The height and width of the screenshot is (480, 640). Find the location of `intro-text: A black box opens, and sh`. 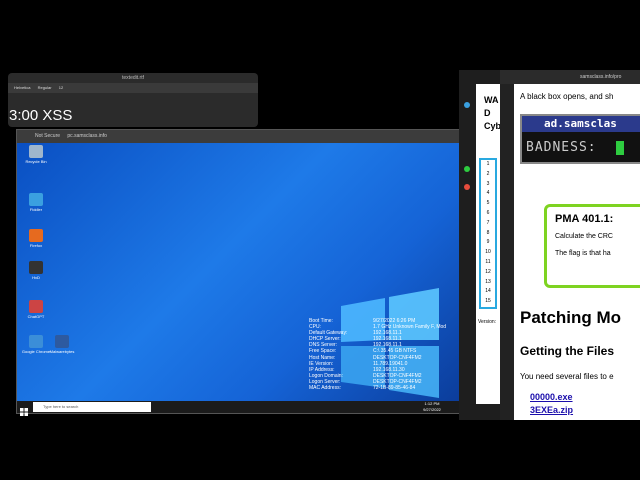

intro-text: A black box opens, and sh is located at coordinates (567, 96).